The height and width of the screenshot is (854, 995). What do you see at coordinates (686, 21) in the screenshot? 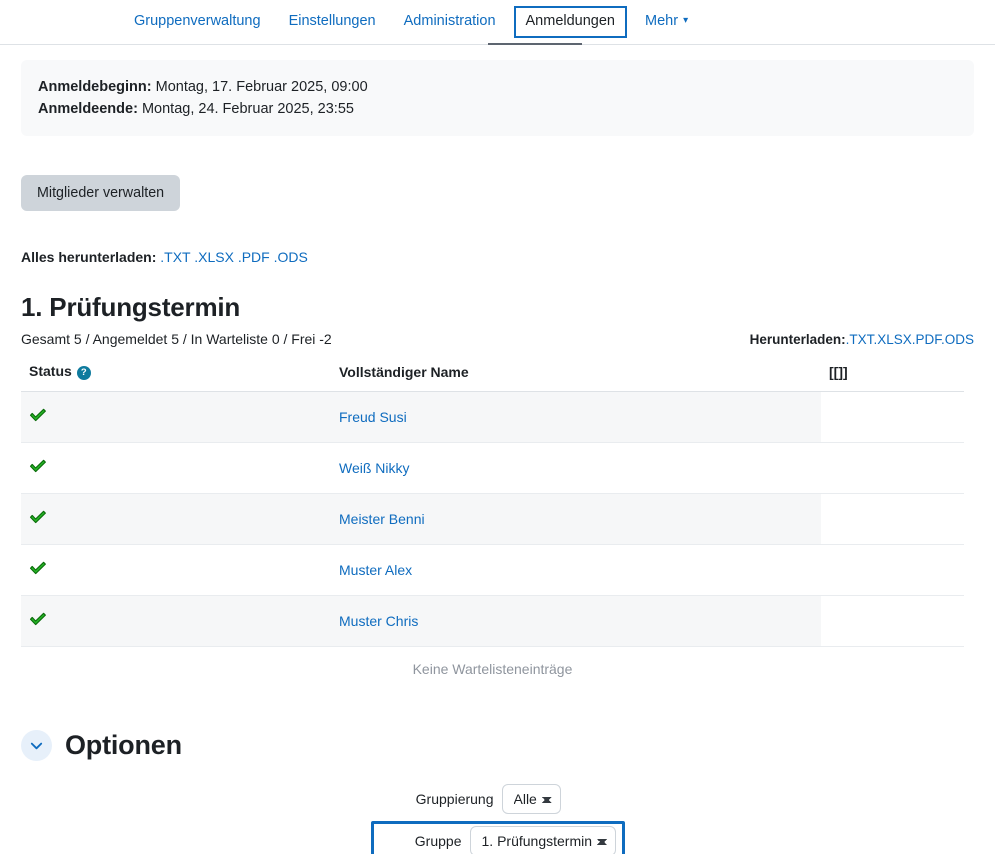
I see `chevron-down-icon: ▾` at bounding box center [686, 21].